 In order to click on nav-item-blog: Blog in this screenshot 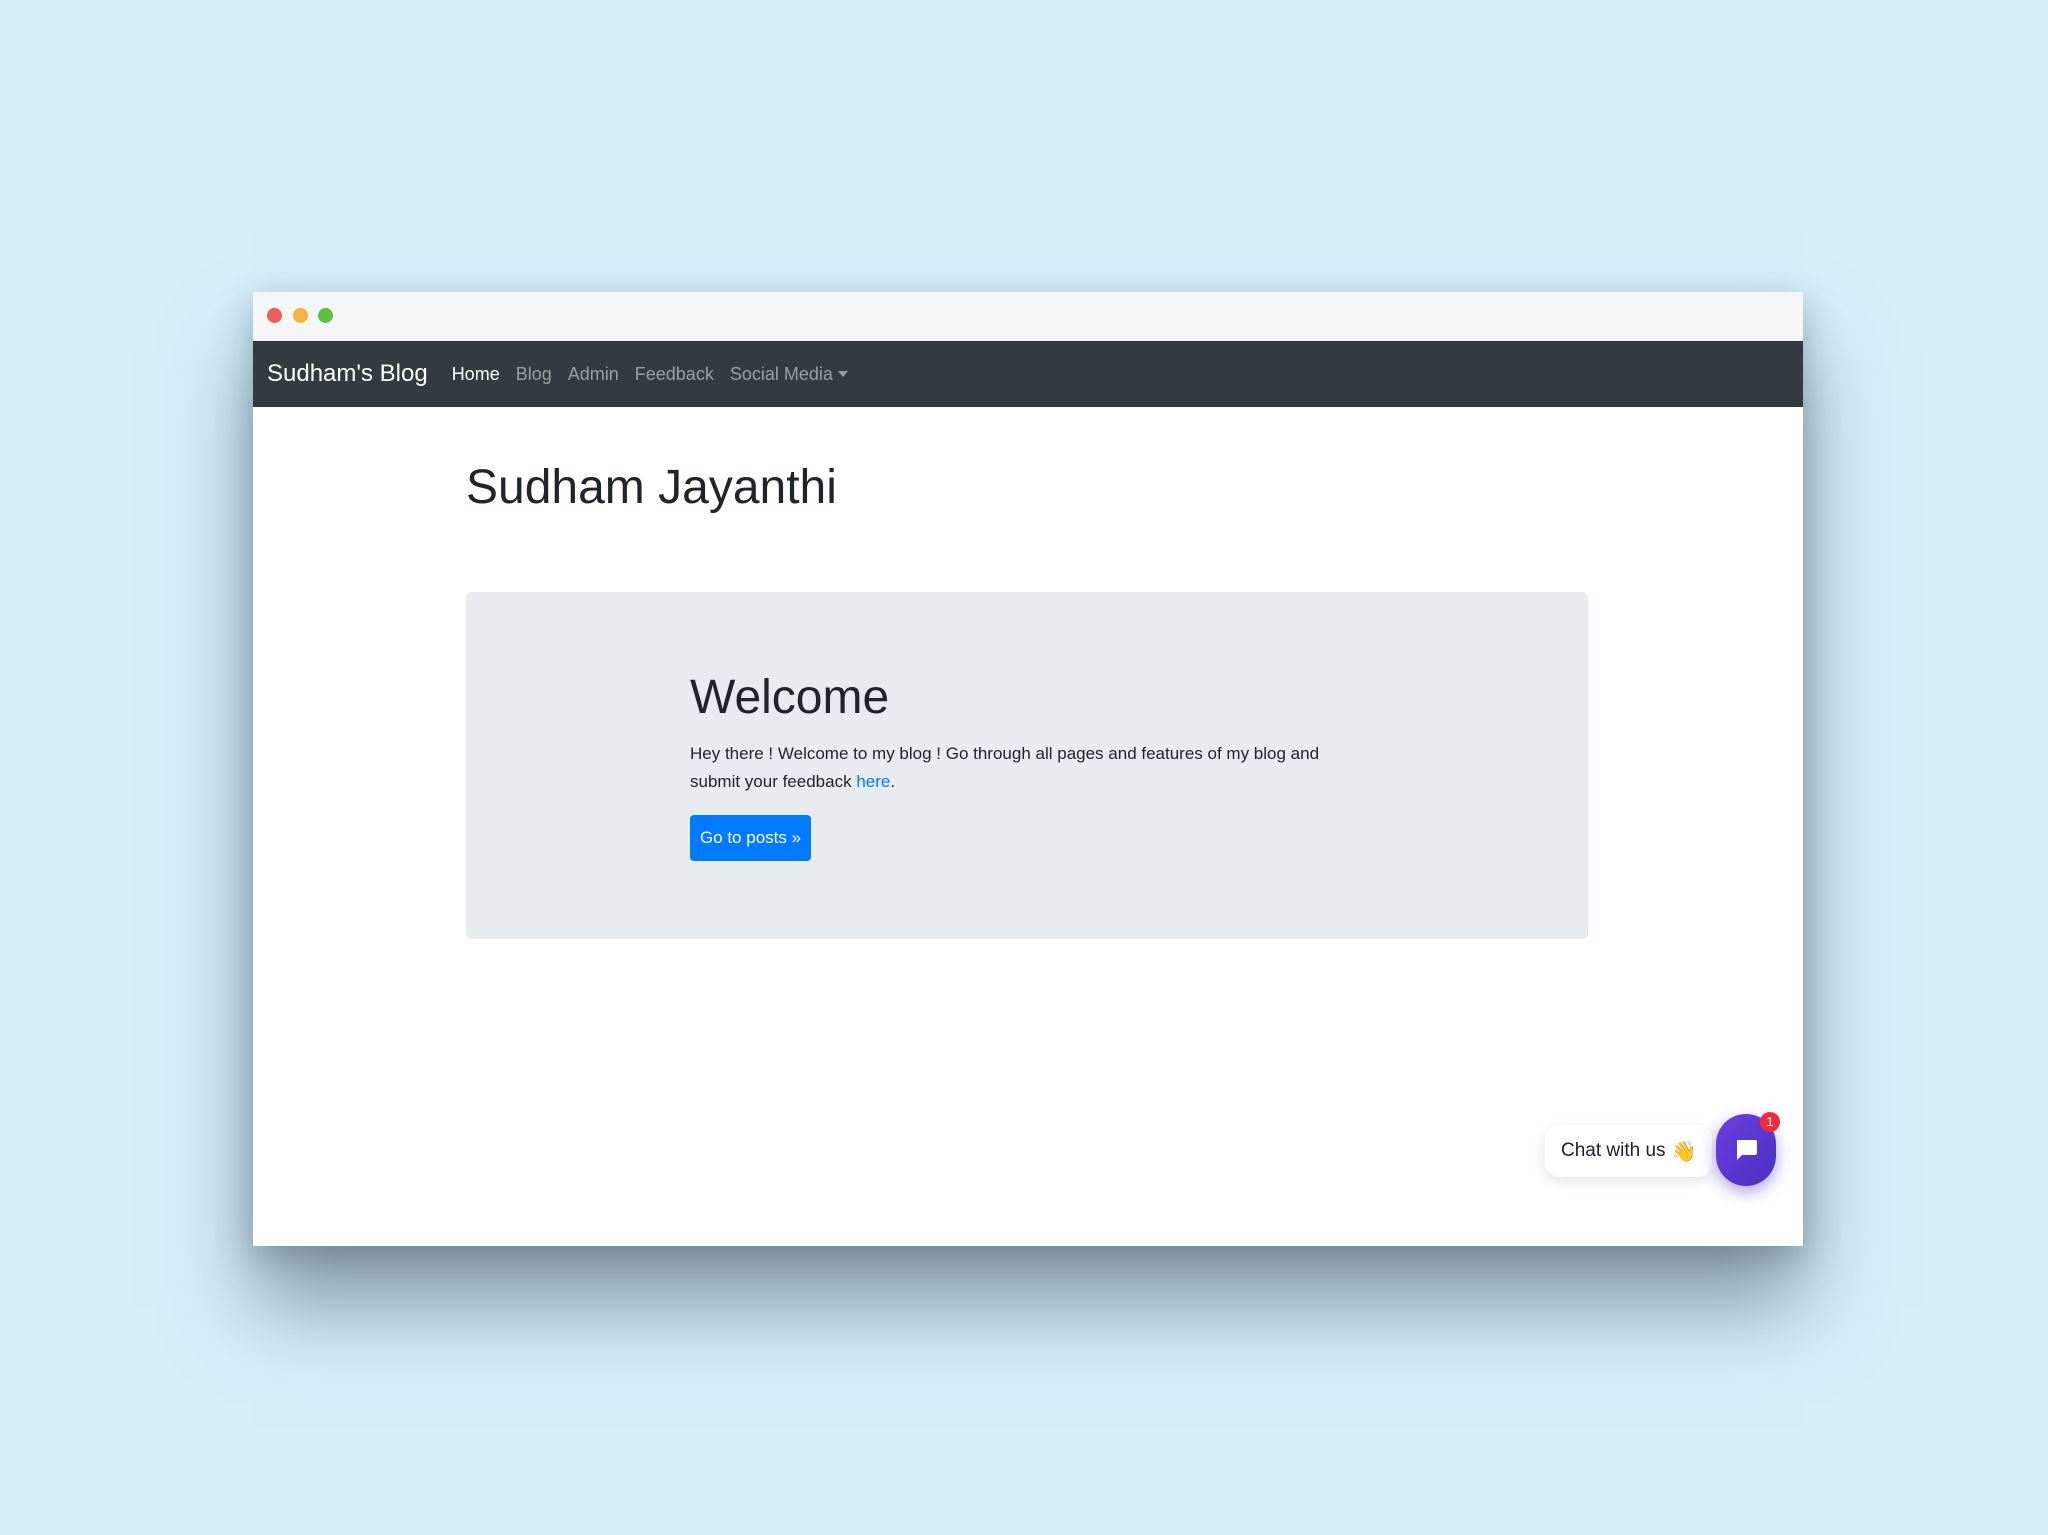, I will do `click(534, 374)`.